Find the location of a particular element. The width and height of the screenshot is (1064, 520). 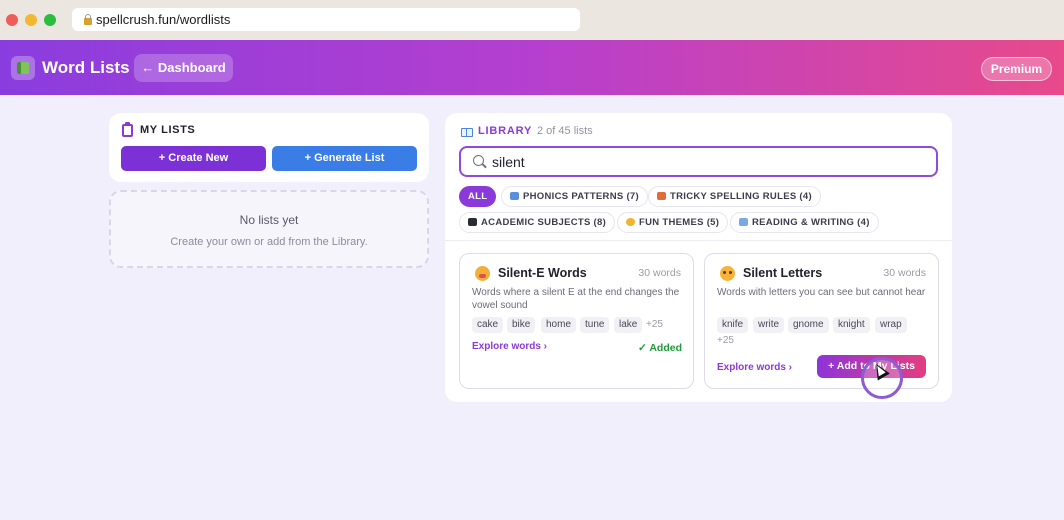

divider is located at coordinates (698, 240).